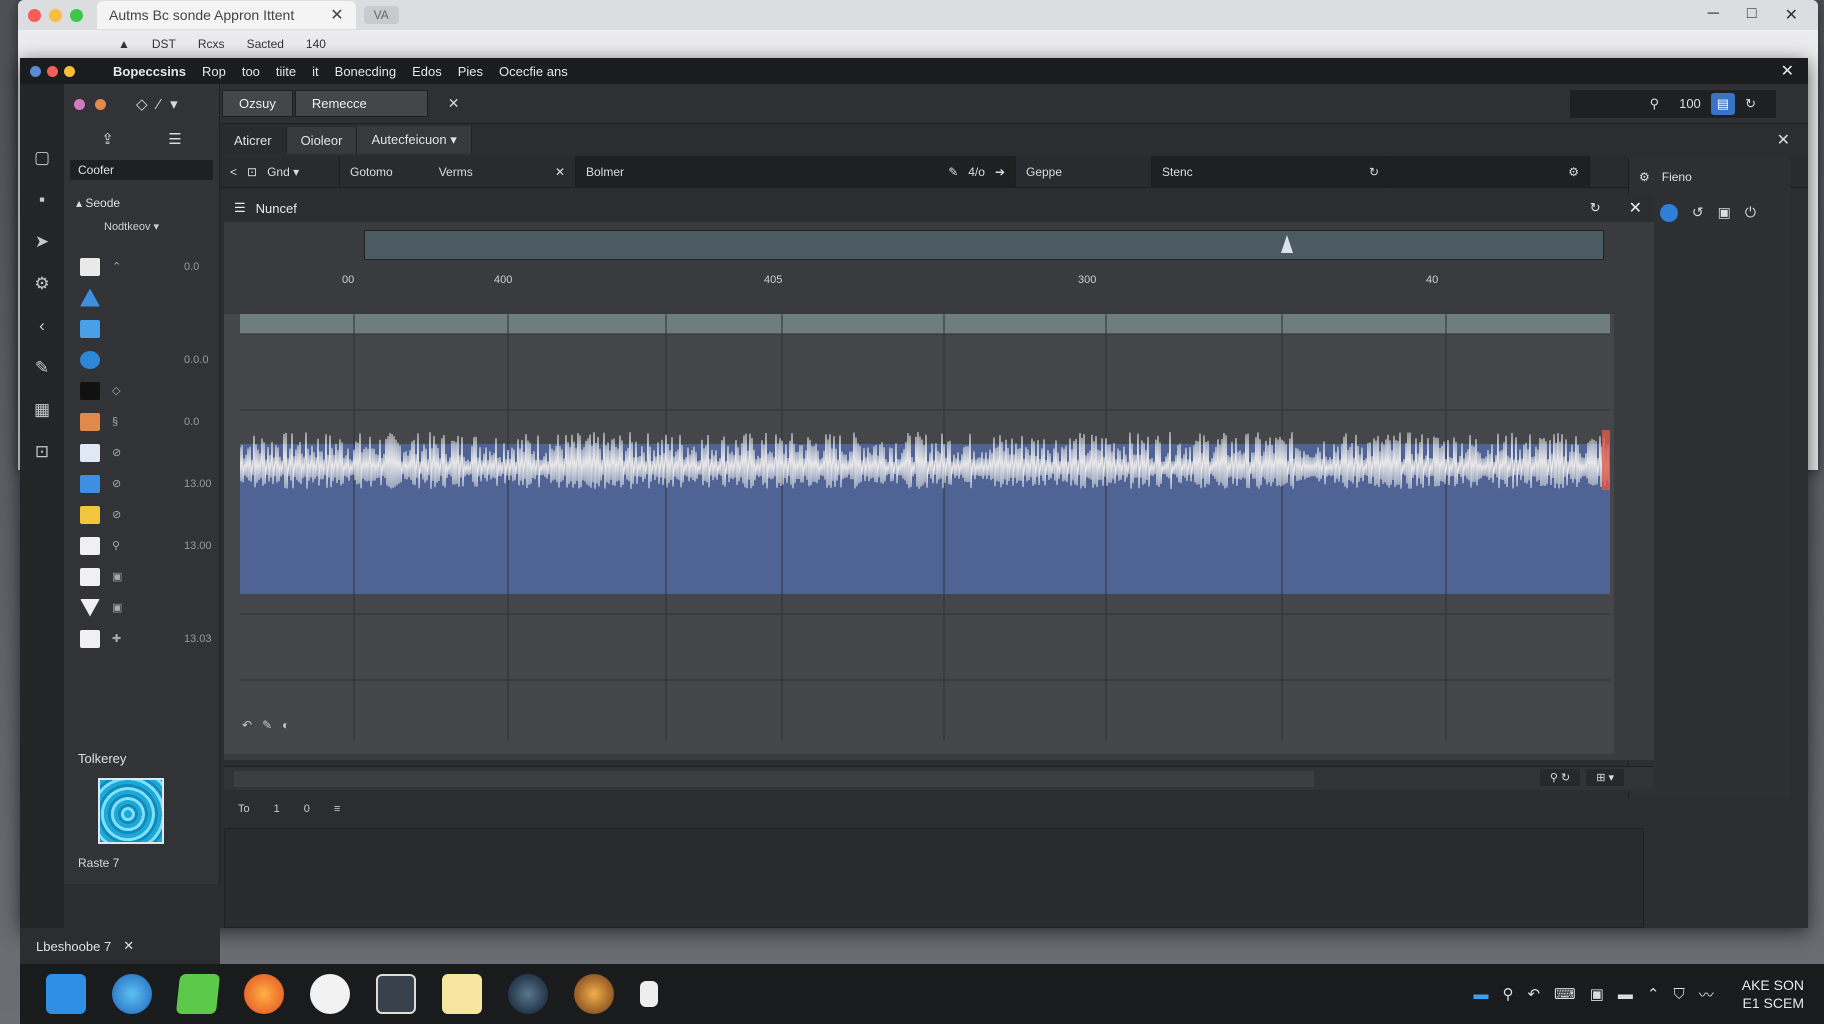 The height and width of the screenshot is (1024, 1824). Describe the element at coordinates (164, 44) in the screenshot. I see `bookmark-item: DST` at that location.